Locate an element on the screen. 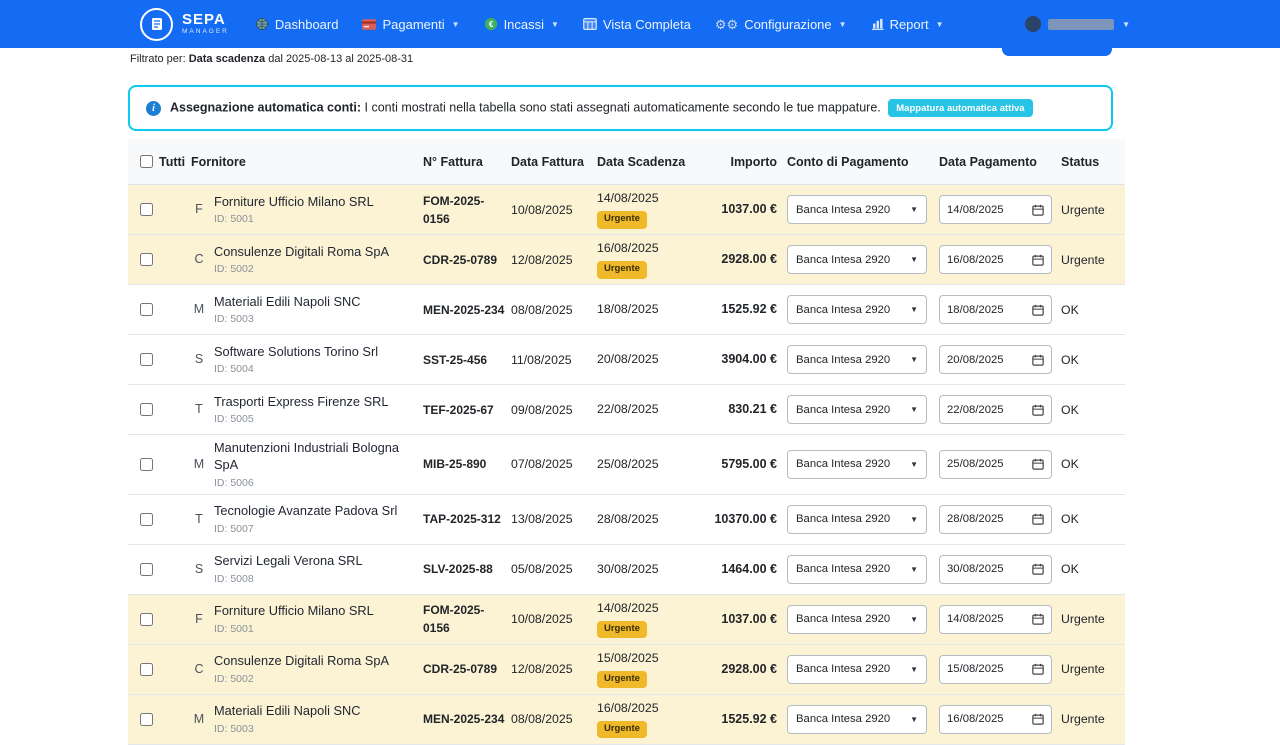 Image resolution: width=1280 pixels, height=745 pixels. nav-report: Report ▼ is located at coordinates (907, 24).